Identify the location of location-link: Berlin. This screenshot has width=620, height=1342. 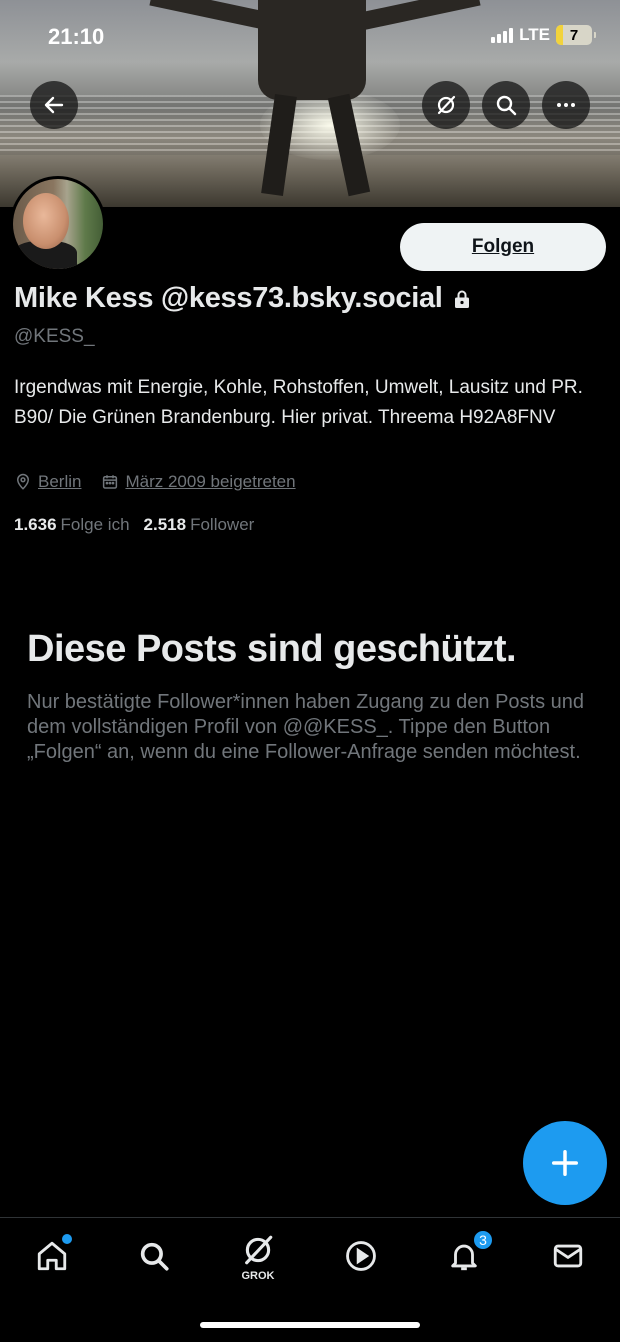
(59, 482).